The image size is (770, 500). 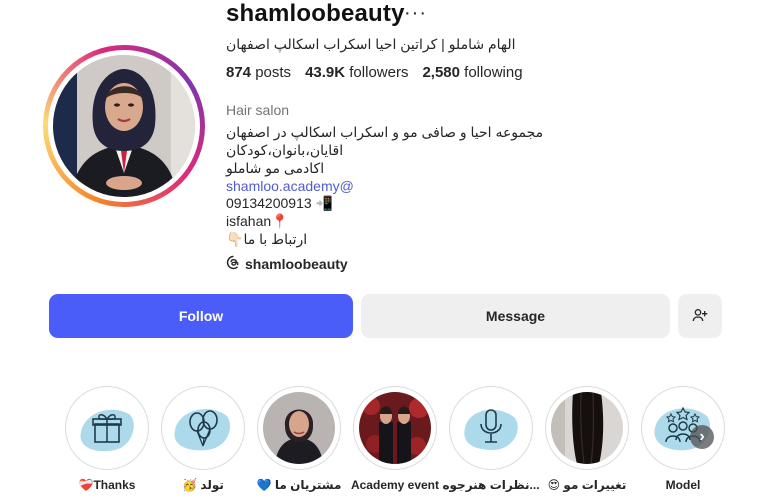 I want to click on highlight-academy-event: Academy event, so click(x=395, y=439).